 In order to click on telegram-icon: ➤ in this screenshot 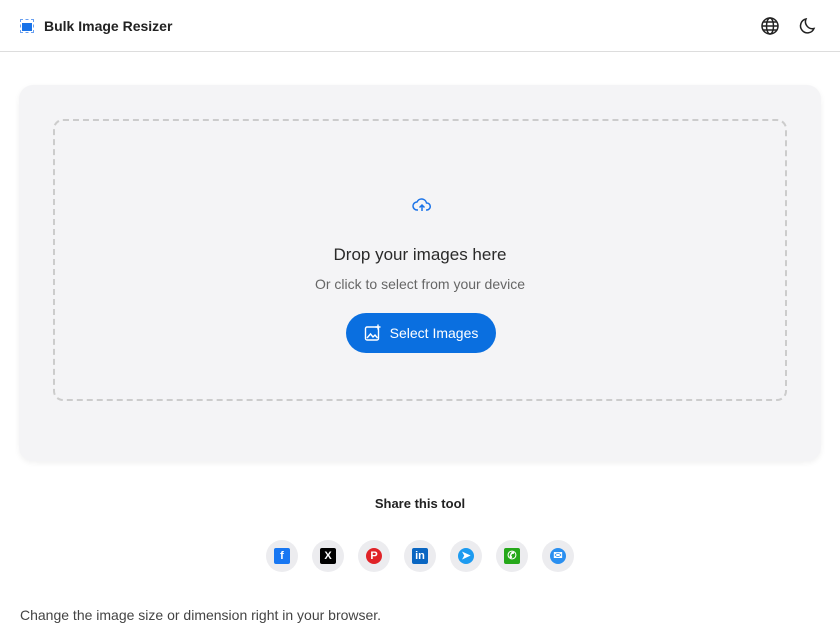, I will do `click(466, 556)`.